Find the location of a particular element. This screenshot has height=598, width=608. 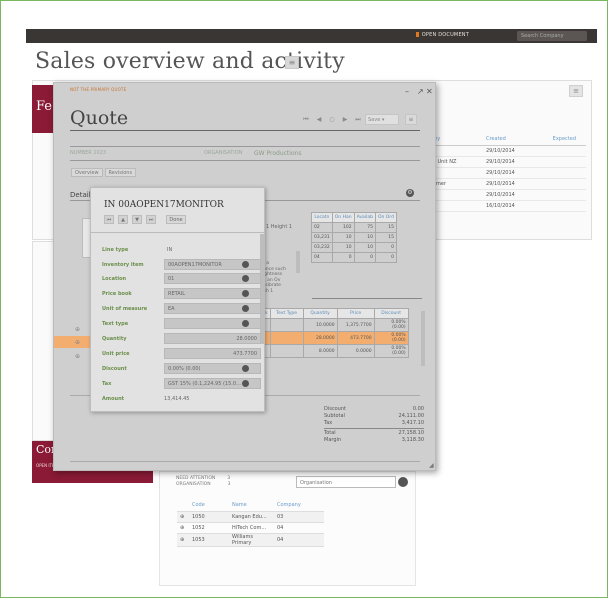

prev-icon: ▲ is located at coordinates (123, 219).